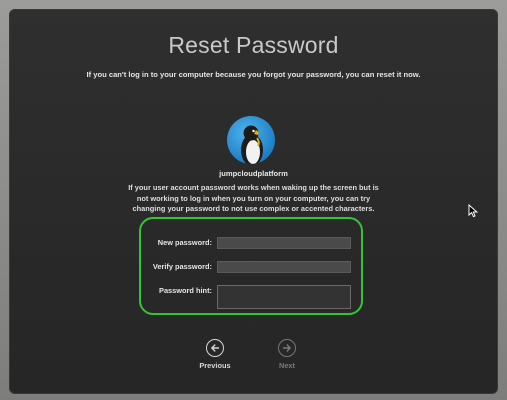 The height and width of the screenshot is (400, 507). I want to click on next-label: Next, so click(287, 365).